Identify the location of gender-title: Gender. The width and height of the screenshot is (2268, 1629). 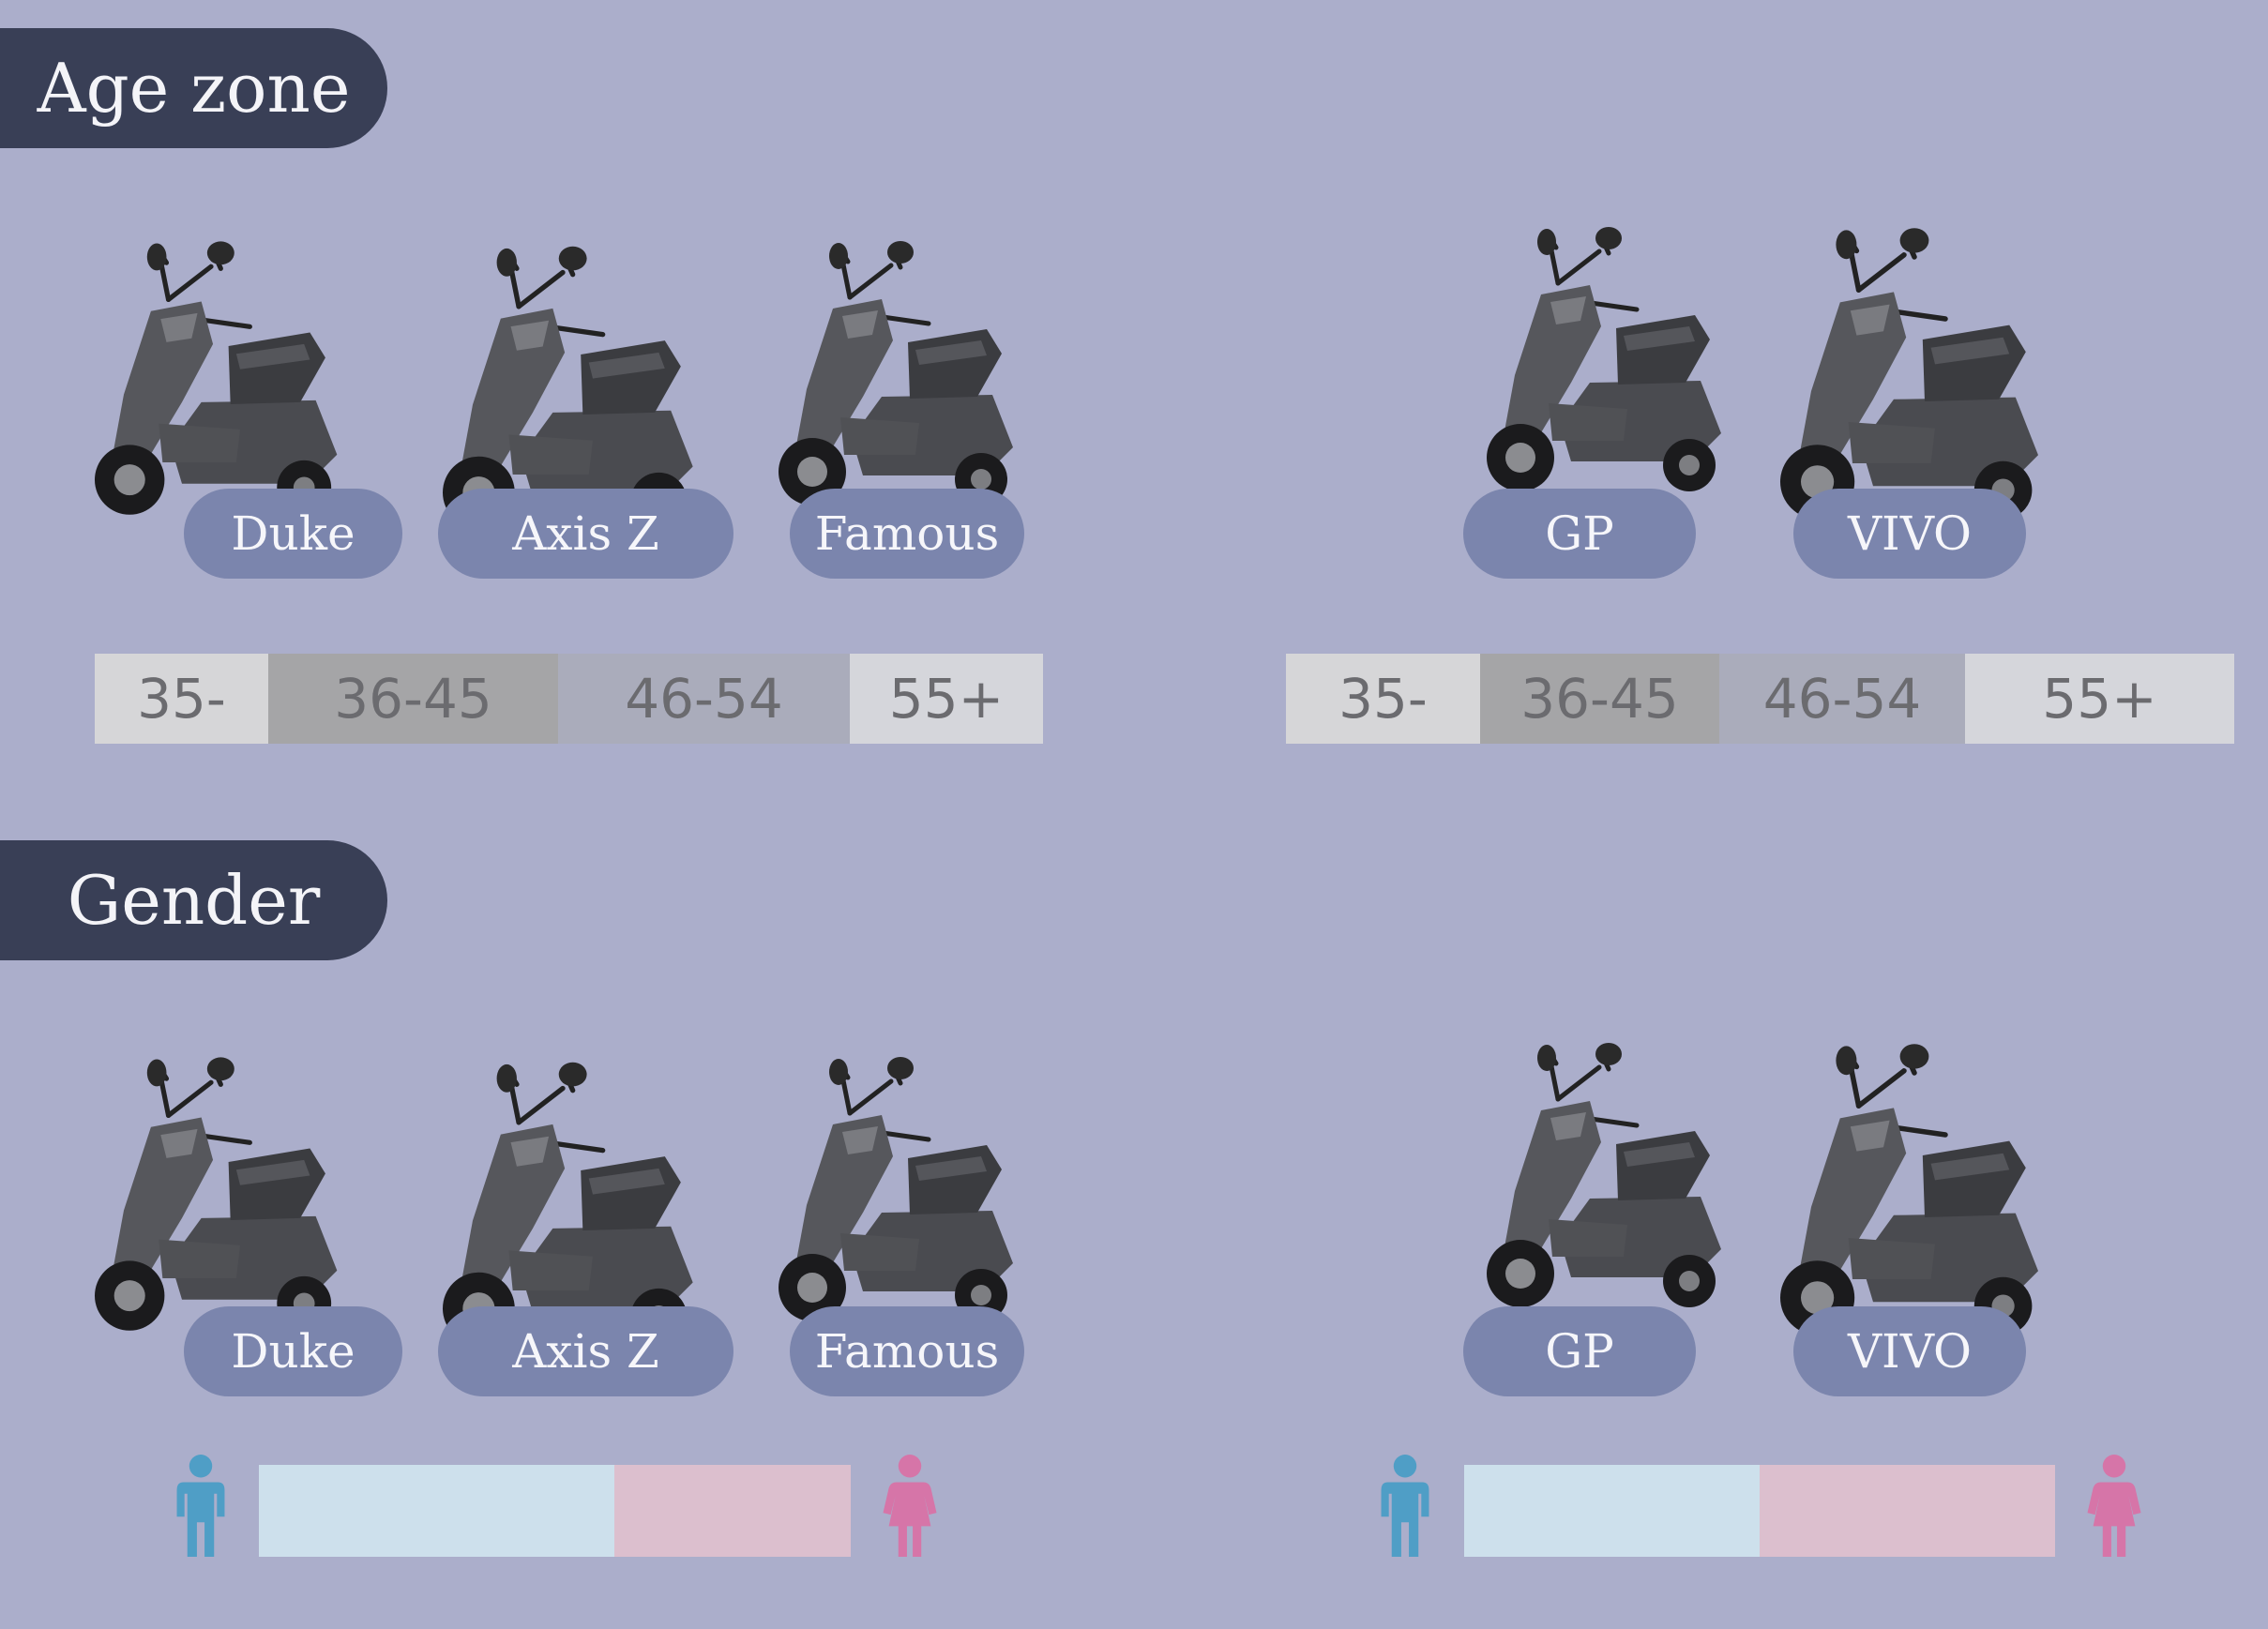
(193, 900).